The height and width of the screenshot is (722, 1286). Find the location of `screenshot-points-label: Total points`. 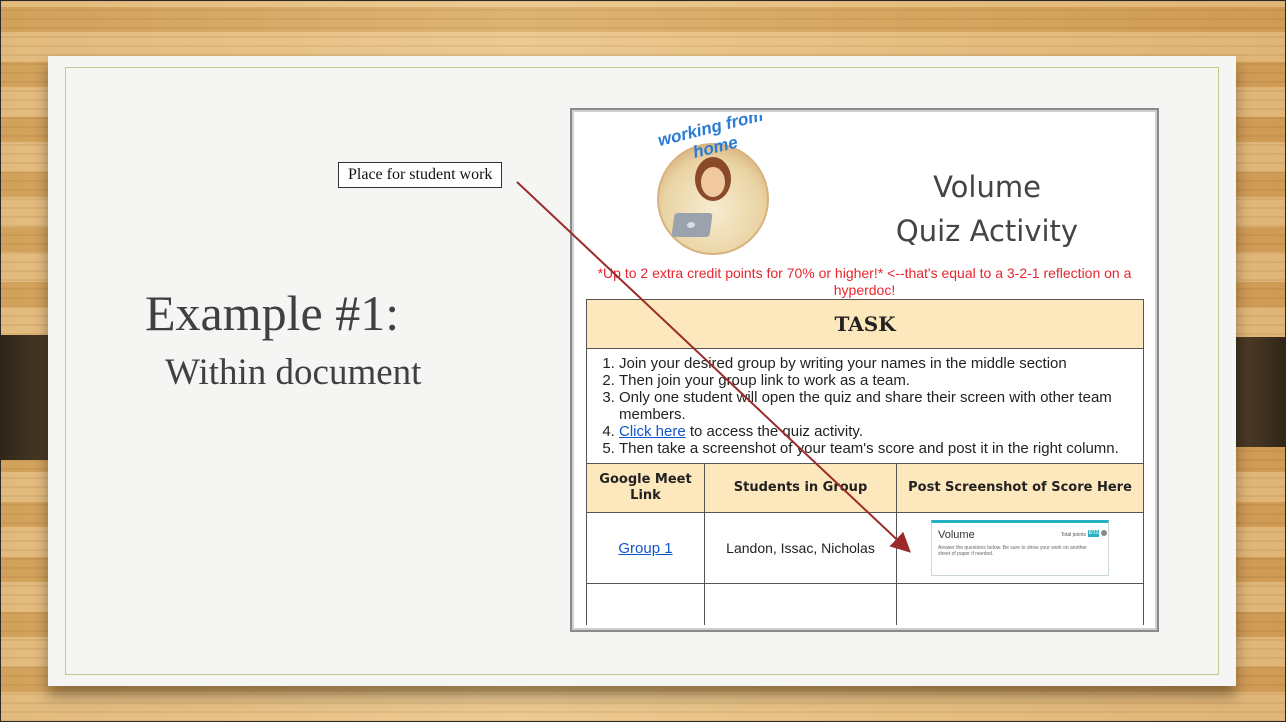

screenshot-points-label: Total points is located at coordinates (1073, 535).